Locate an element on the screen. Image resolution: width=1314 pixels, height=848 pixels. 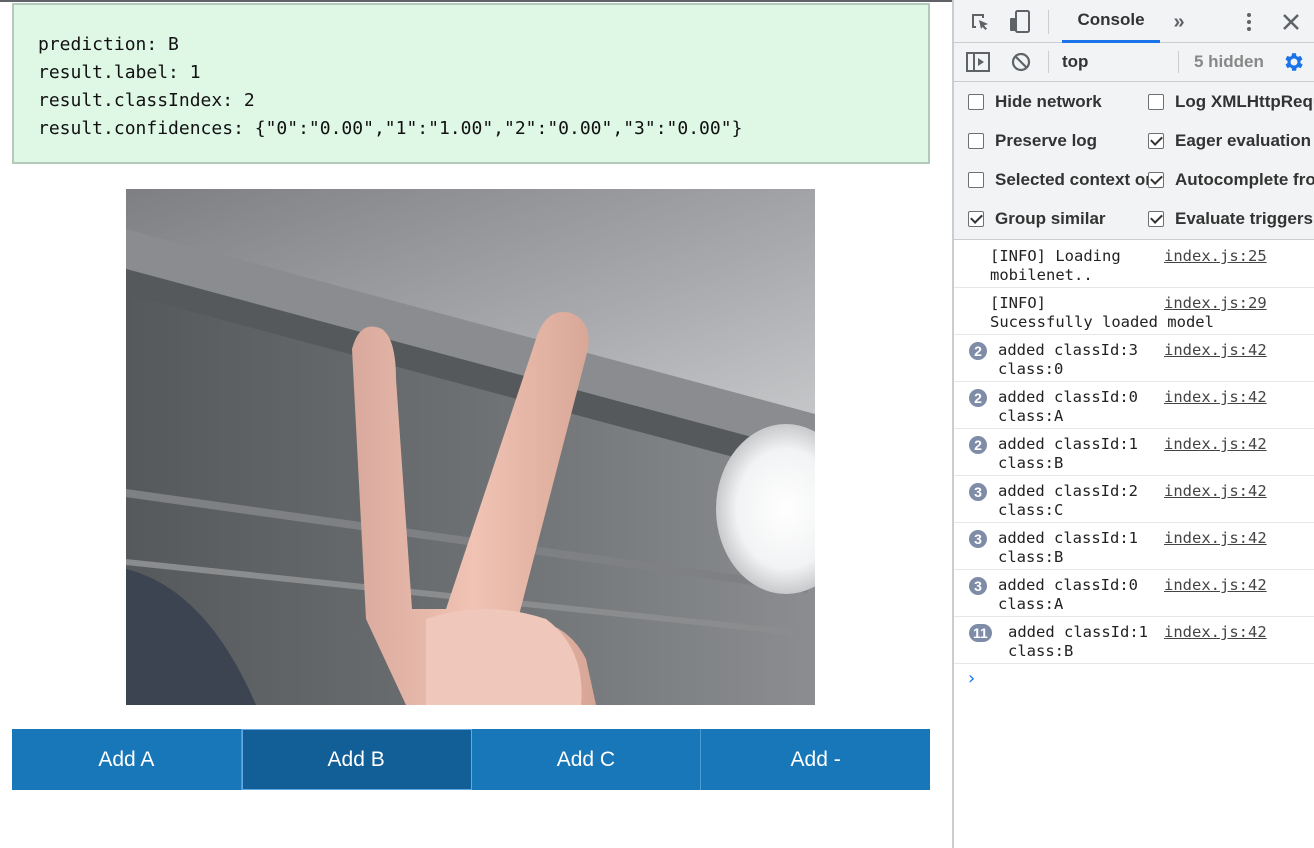
close-icon is located at coordinates (1291, 22).